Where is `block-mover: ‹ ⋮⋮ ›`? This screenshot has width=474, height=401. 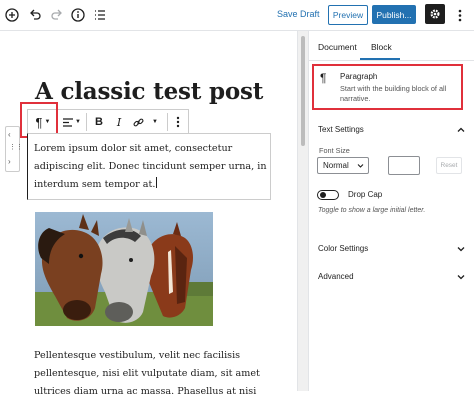
block-mover: ‹ ⋮⋮ › is located at coordinates (14, 149).